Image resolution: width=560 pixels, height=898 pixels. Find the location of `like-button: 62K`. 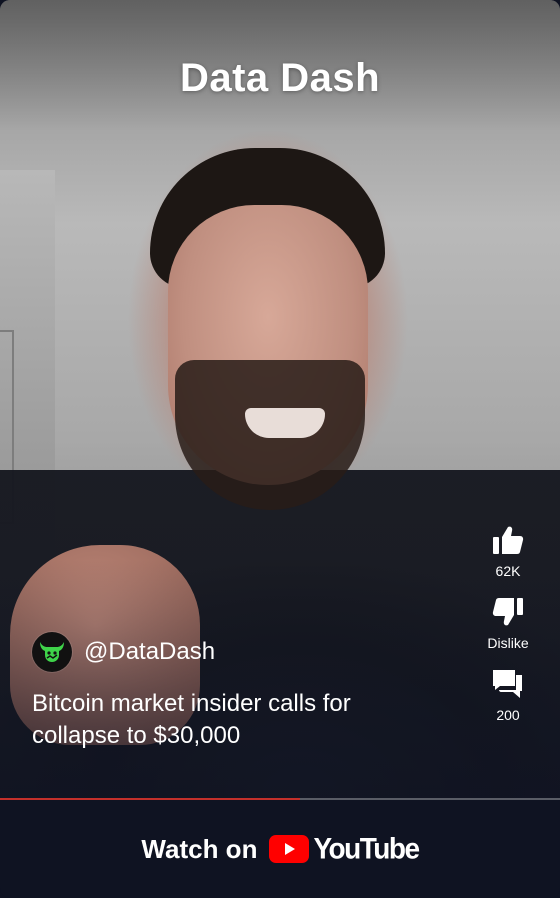

like-button: 62K is located at coordinates (508, 552).